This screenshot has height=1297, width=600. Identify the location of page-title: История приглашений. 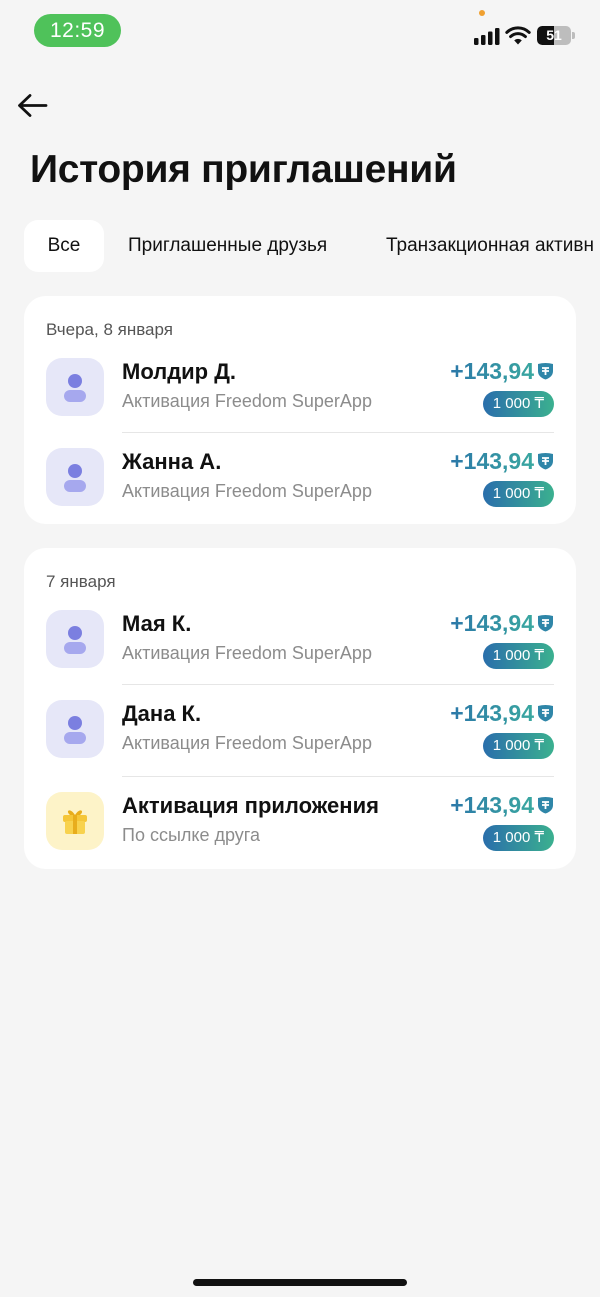
(243, 169).